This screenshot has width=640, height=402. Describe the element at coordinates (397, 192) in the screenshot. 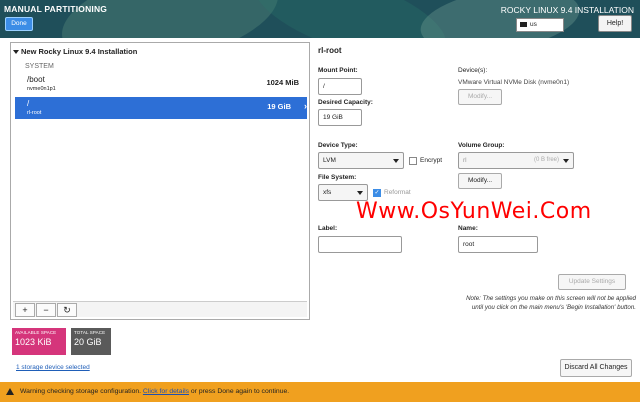

I see `reformat-label: Reformat` at that location.